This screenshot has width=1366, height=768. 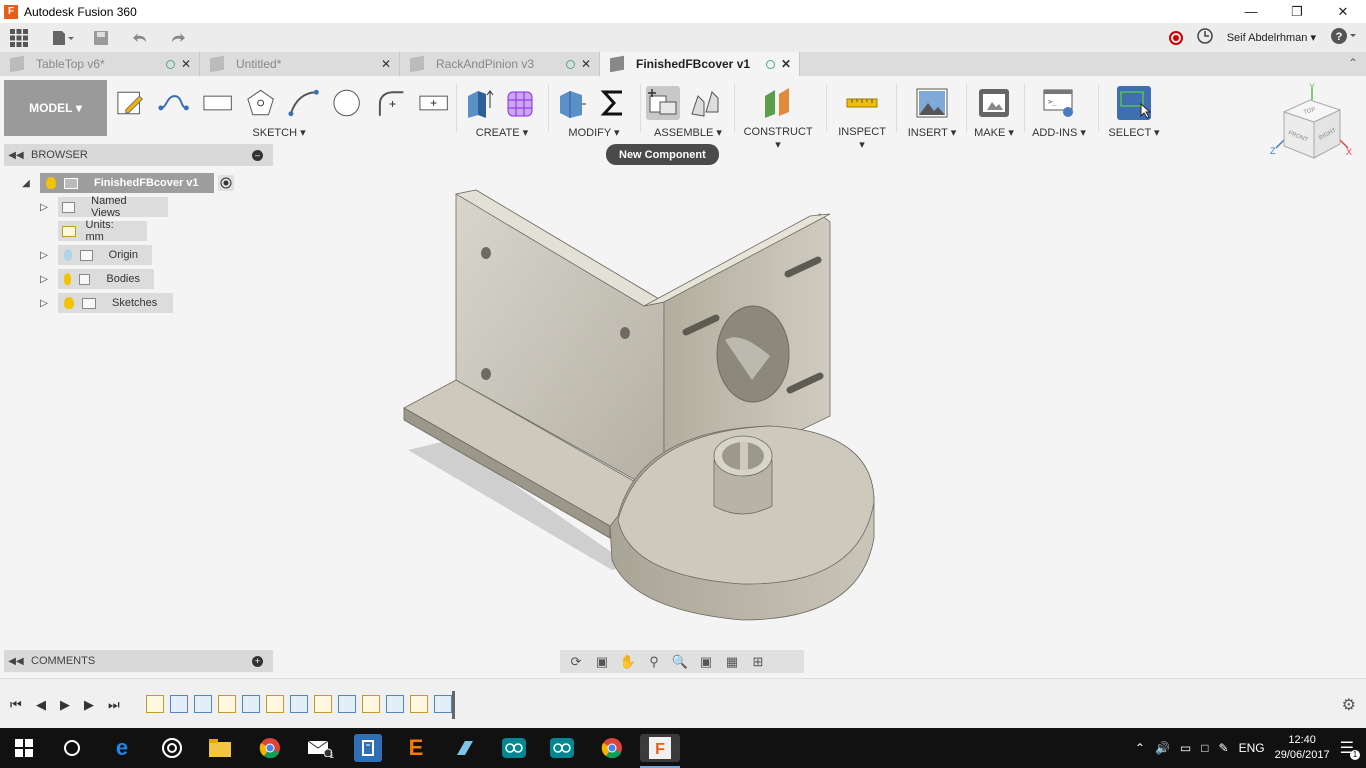 What do you see at coordinates (102, 231) in the screenshot?
I see `browser-item-units: Units: mm` at bounding box center [102, 231].